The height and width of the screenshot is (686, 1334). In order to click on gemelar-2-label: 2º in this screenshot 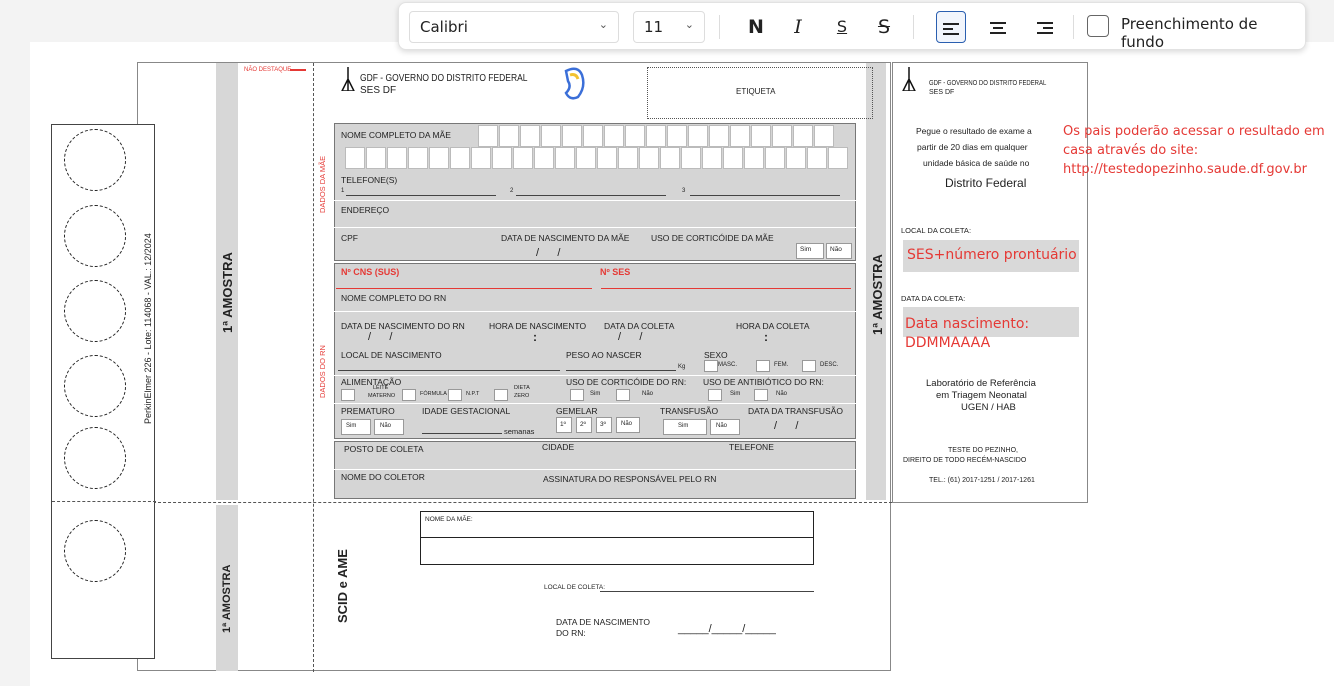, I will do `click(583, 424)`.